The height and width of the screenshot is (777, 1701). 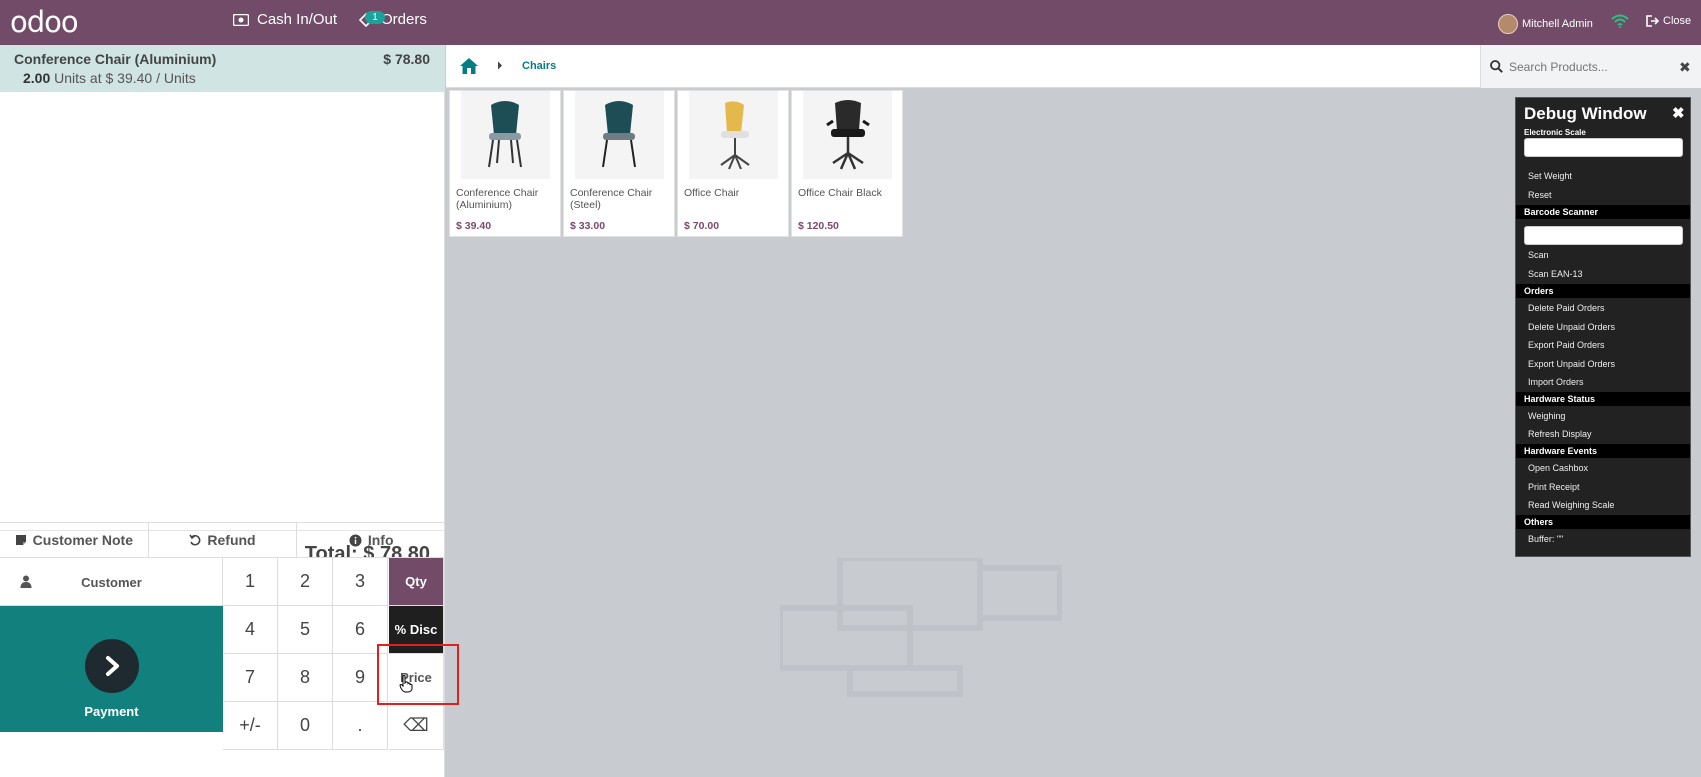 I want to click on product-price: $ 70.00, so click(x=702, y=226).